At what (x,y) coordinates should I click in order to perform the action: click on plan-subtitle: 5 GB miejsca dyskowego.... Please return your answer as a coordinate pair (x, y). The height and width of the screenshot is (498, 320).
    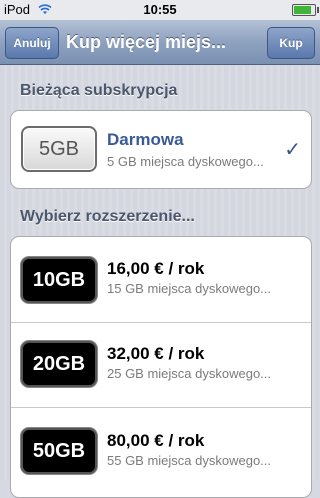
    Looking at the image, I should click on (185, 161).